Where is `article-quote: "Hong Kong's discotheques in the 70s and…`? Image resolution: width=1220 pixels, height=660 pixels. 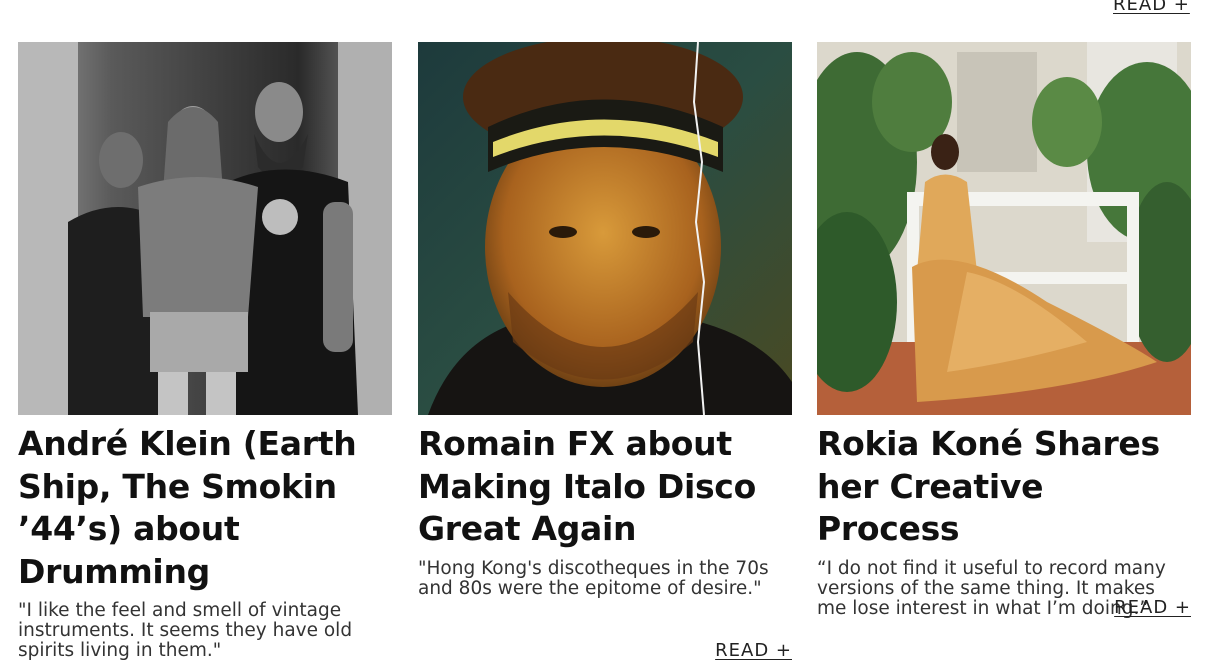 article-quote: "Hong Kong's discotheques in the 70s and… is located at coordinates (593, 578).